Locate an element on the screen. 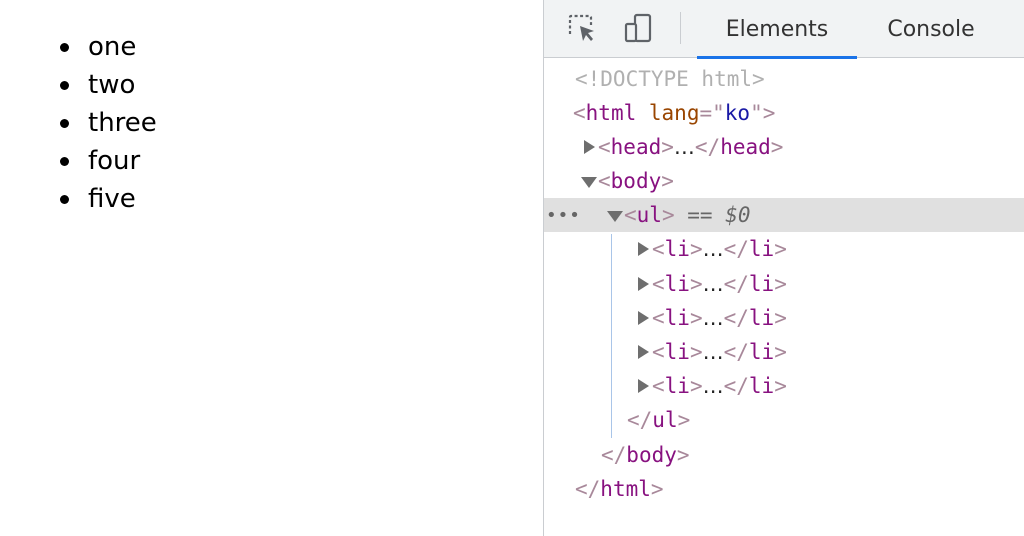 Image resolution: width=1024 pixels, height=536 pixels. device-toolbar-icon is located at coordinates (638, 28).